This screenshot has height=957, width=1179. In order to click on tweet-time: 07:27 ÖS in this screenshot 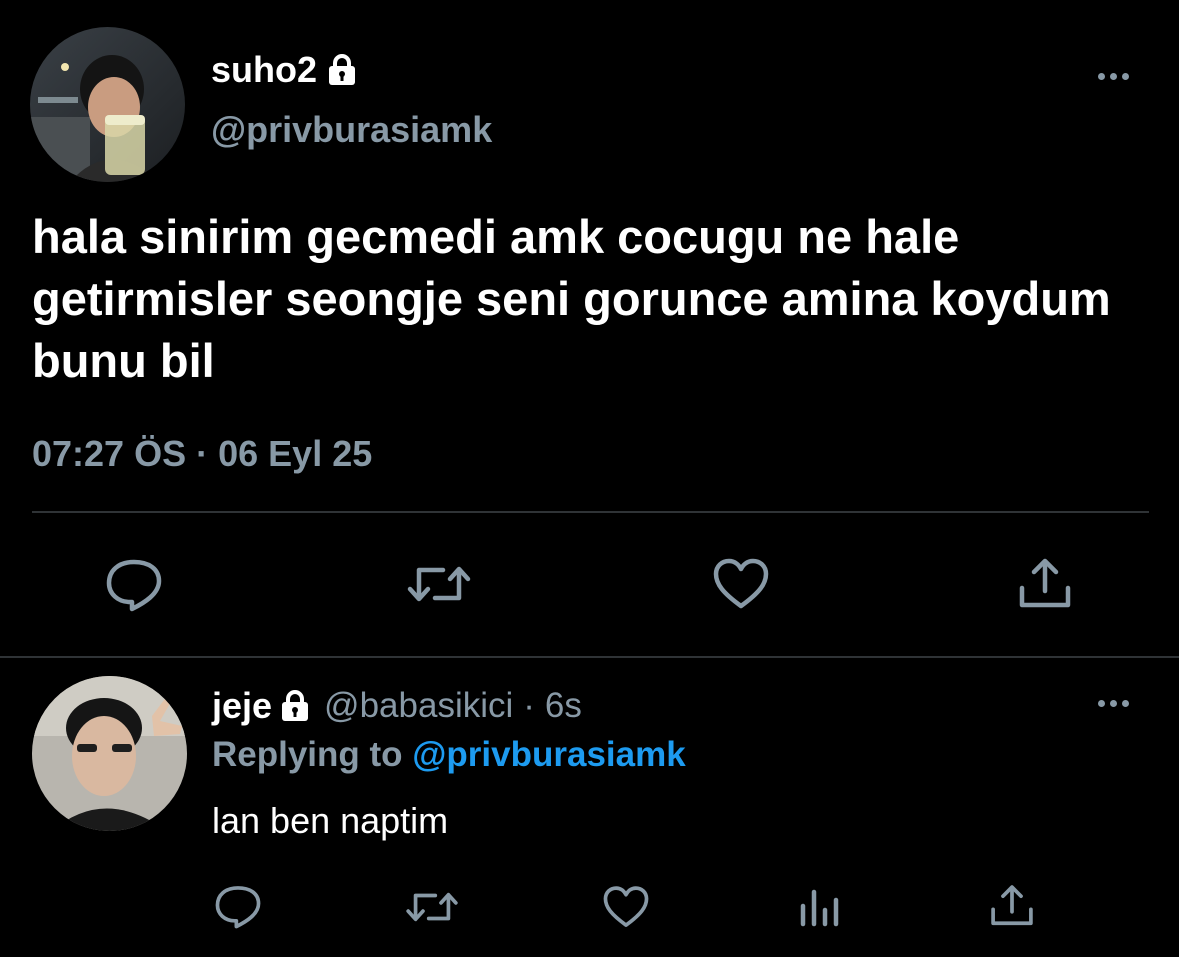, I will do `click(109, 453)`.